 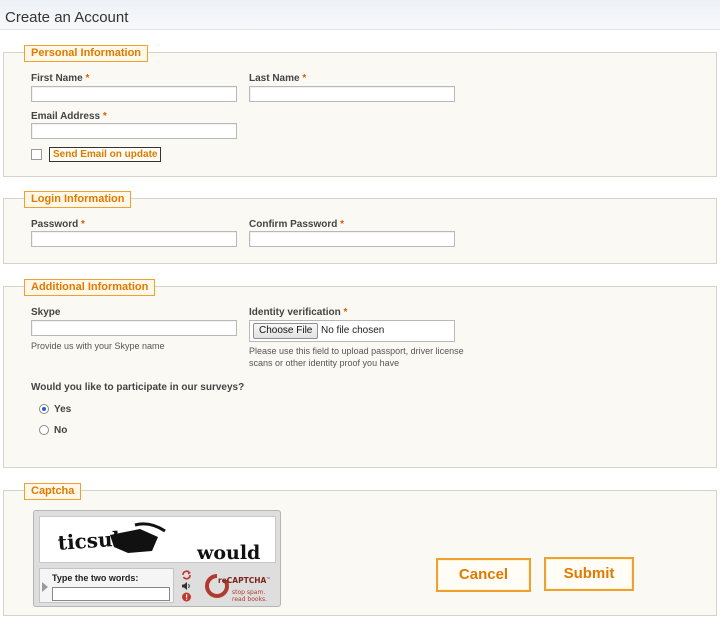 I want to click on audio-icon, so click(x=186, y=586).